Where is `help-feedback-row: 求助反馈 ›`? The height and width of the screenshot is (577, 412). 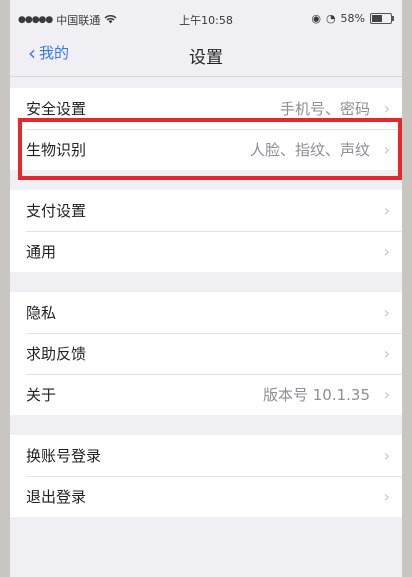 help-feedback-row: 求助反馈 › is located at coordinates (206, 353).